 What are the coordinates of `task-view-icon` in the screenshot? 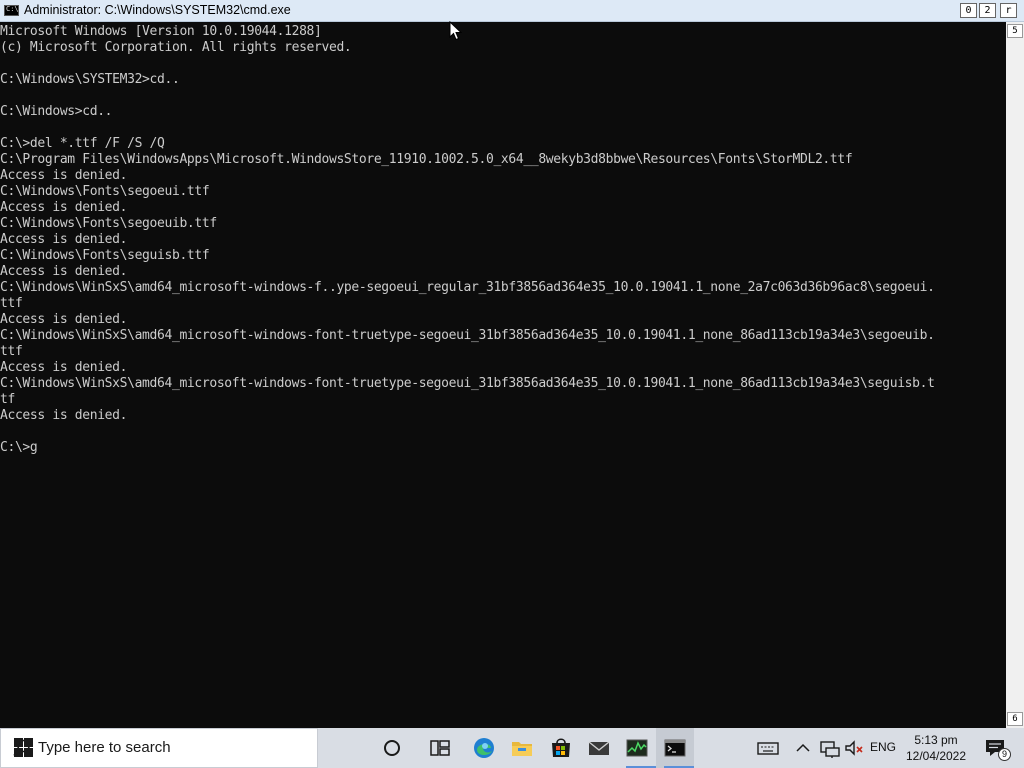 It's located at (440, 748).